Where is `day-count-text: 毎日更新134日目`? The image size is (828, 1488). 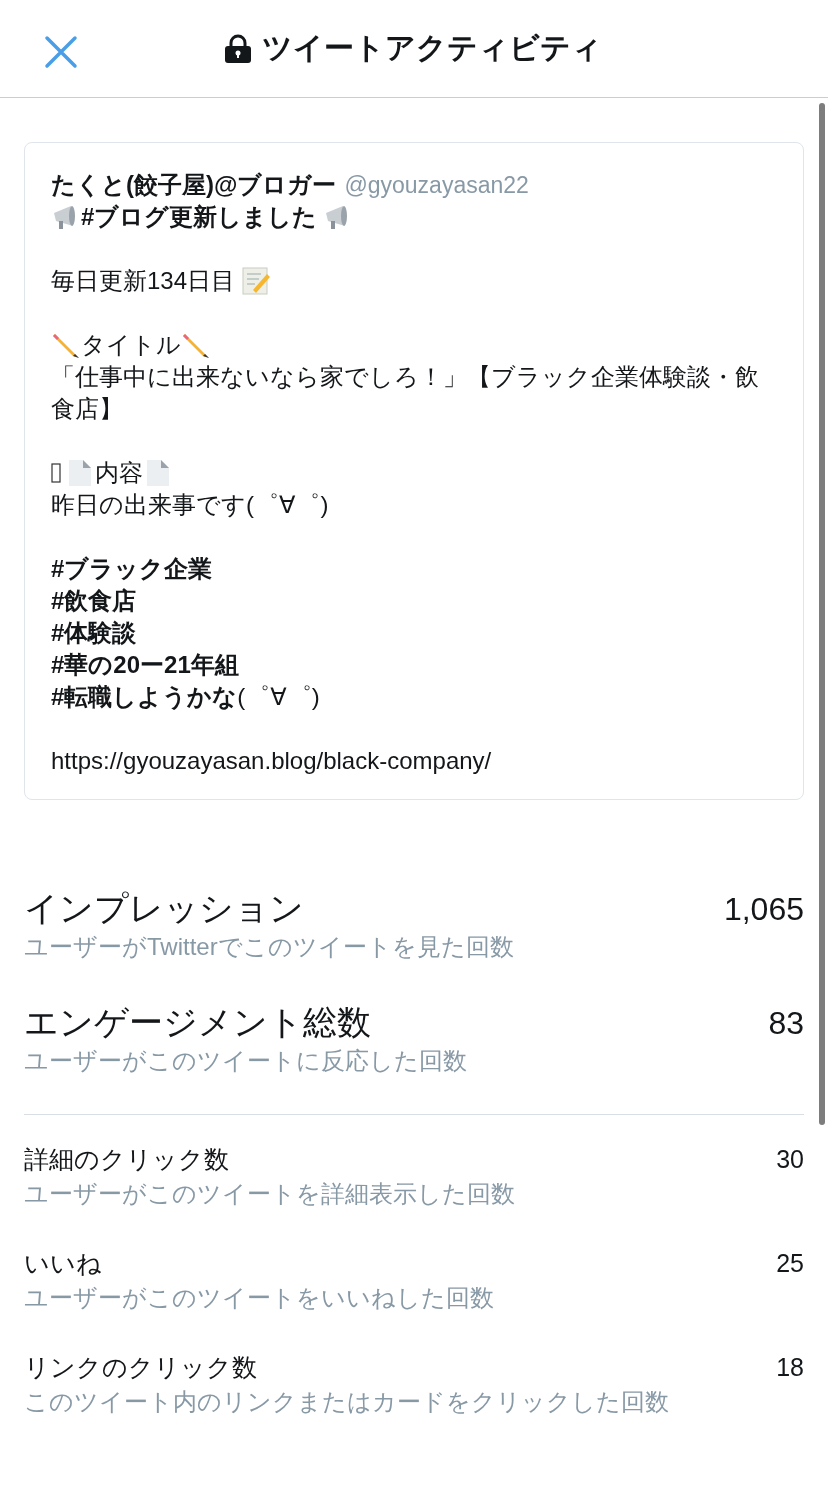 day-count-text: 毎日更新134日目 is located at coordinates (143, 281).